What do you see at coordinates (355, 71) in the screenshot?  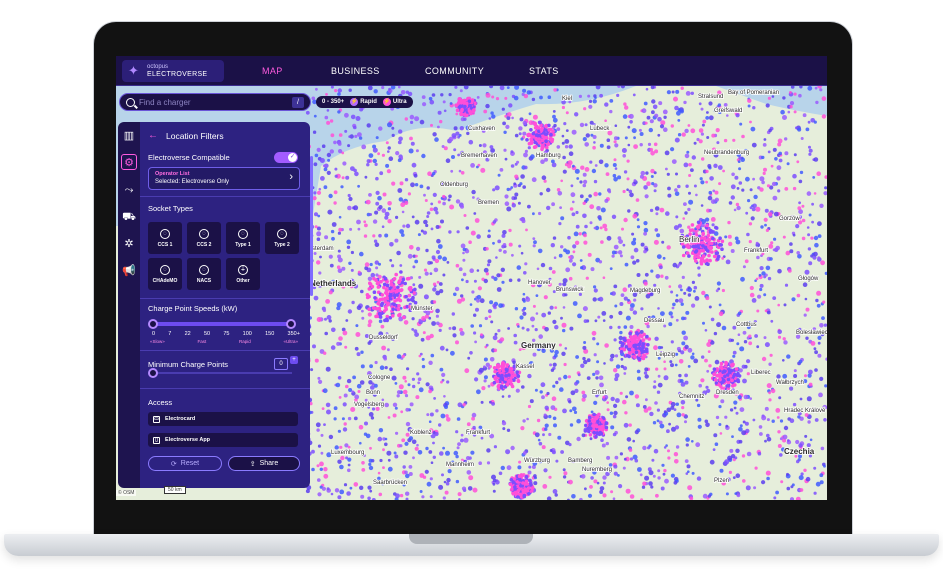 I see `nav-business: BUSINESS` at bounding box center [355, 71].